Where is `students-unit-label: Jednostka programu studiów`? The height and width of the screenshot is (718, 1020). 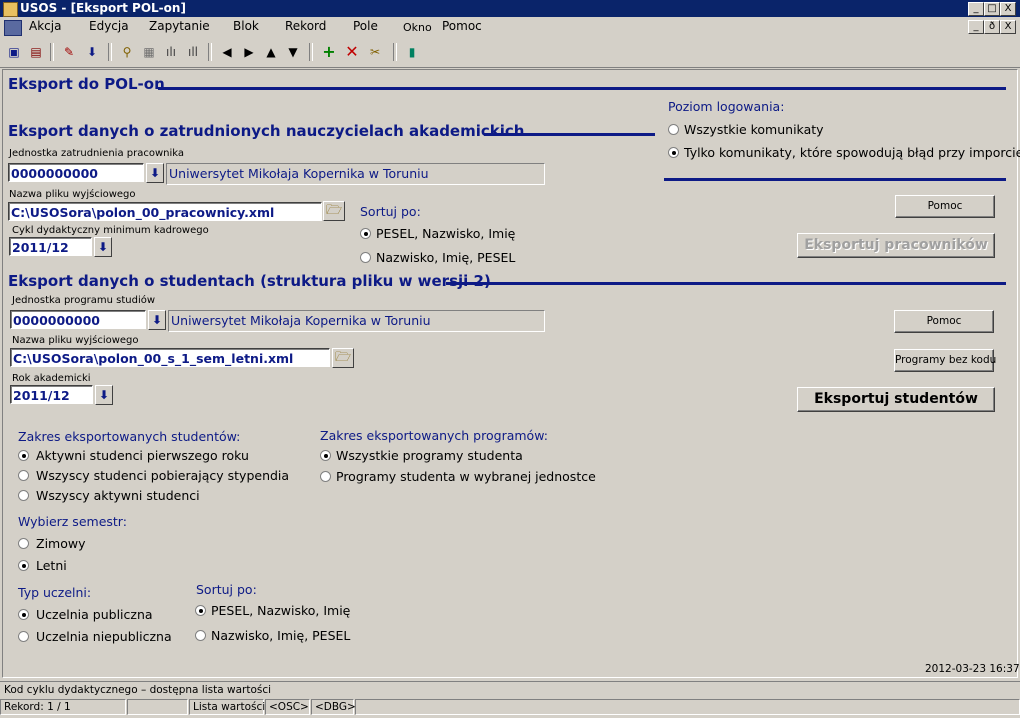 students-unit-label: Jednostka programu studiów is located at coordinates (84, 300).